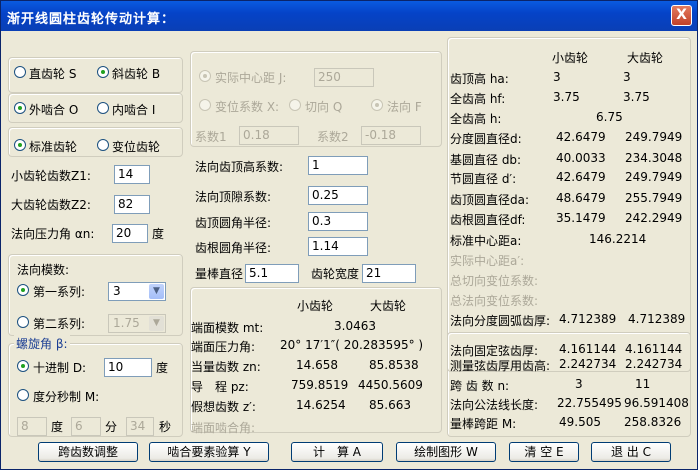  I want to click on coef2-label: 系数2, so click(333, 137).